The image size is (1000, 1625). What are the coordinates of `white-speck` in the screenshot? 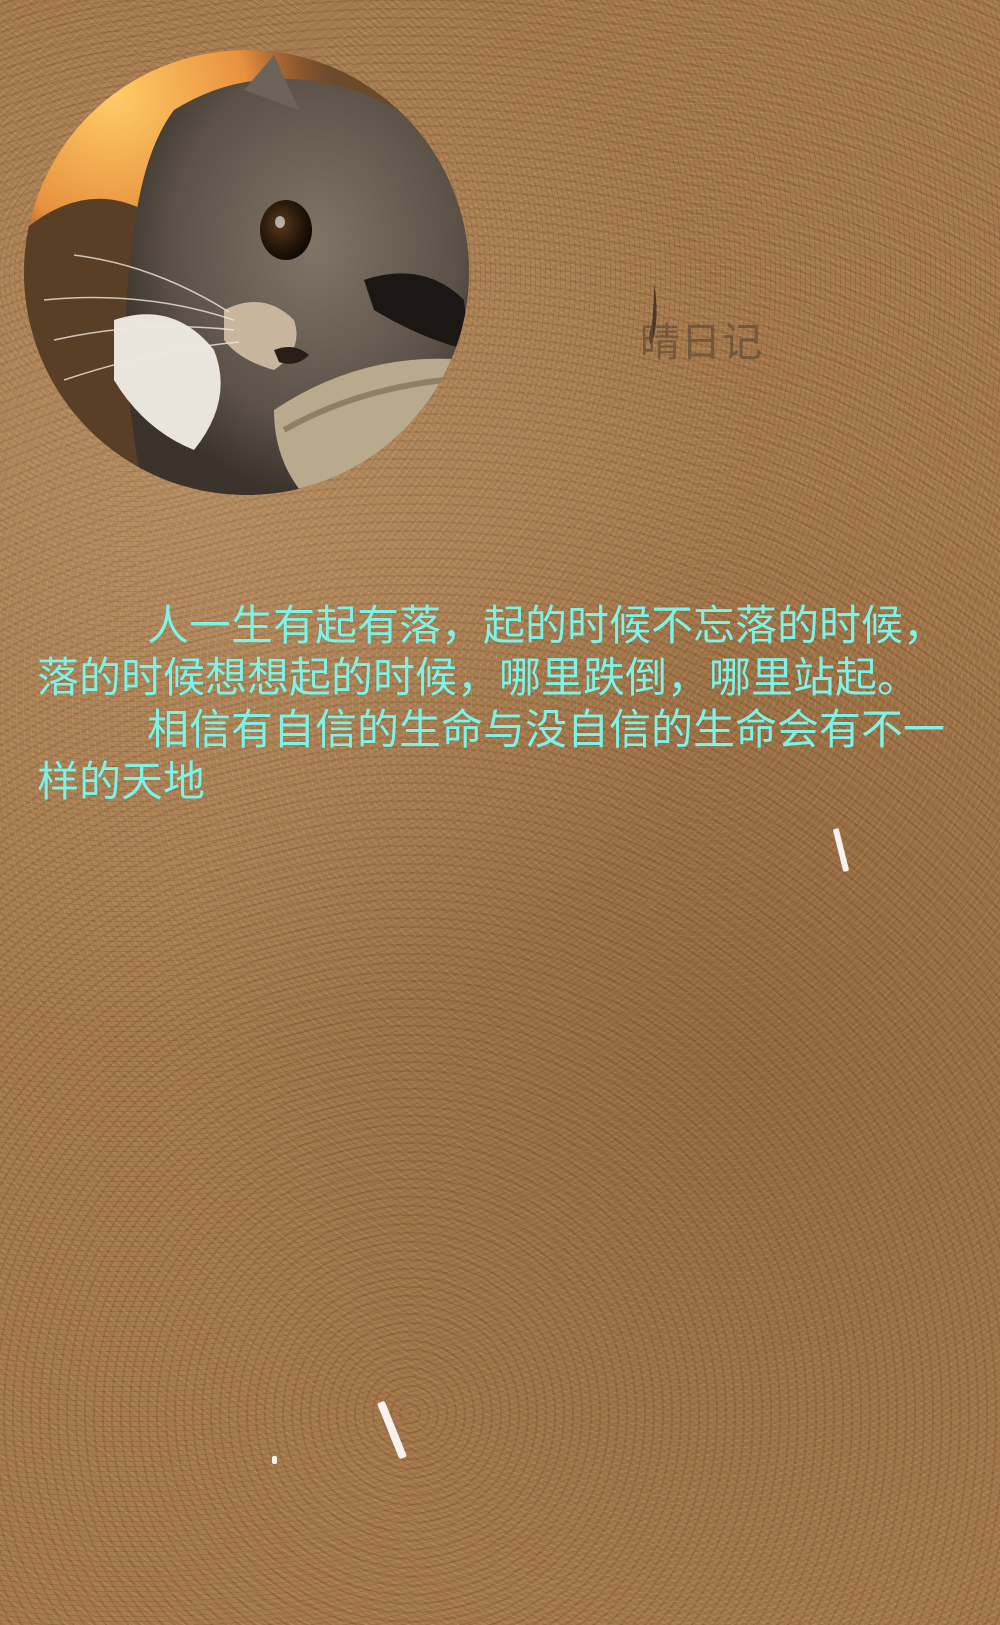 It's located at (274, 1460).